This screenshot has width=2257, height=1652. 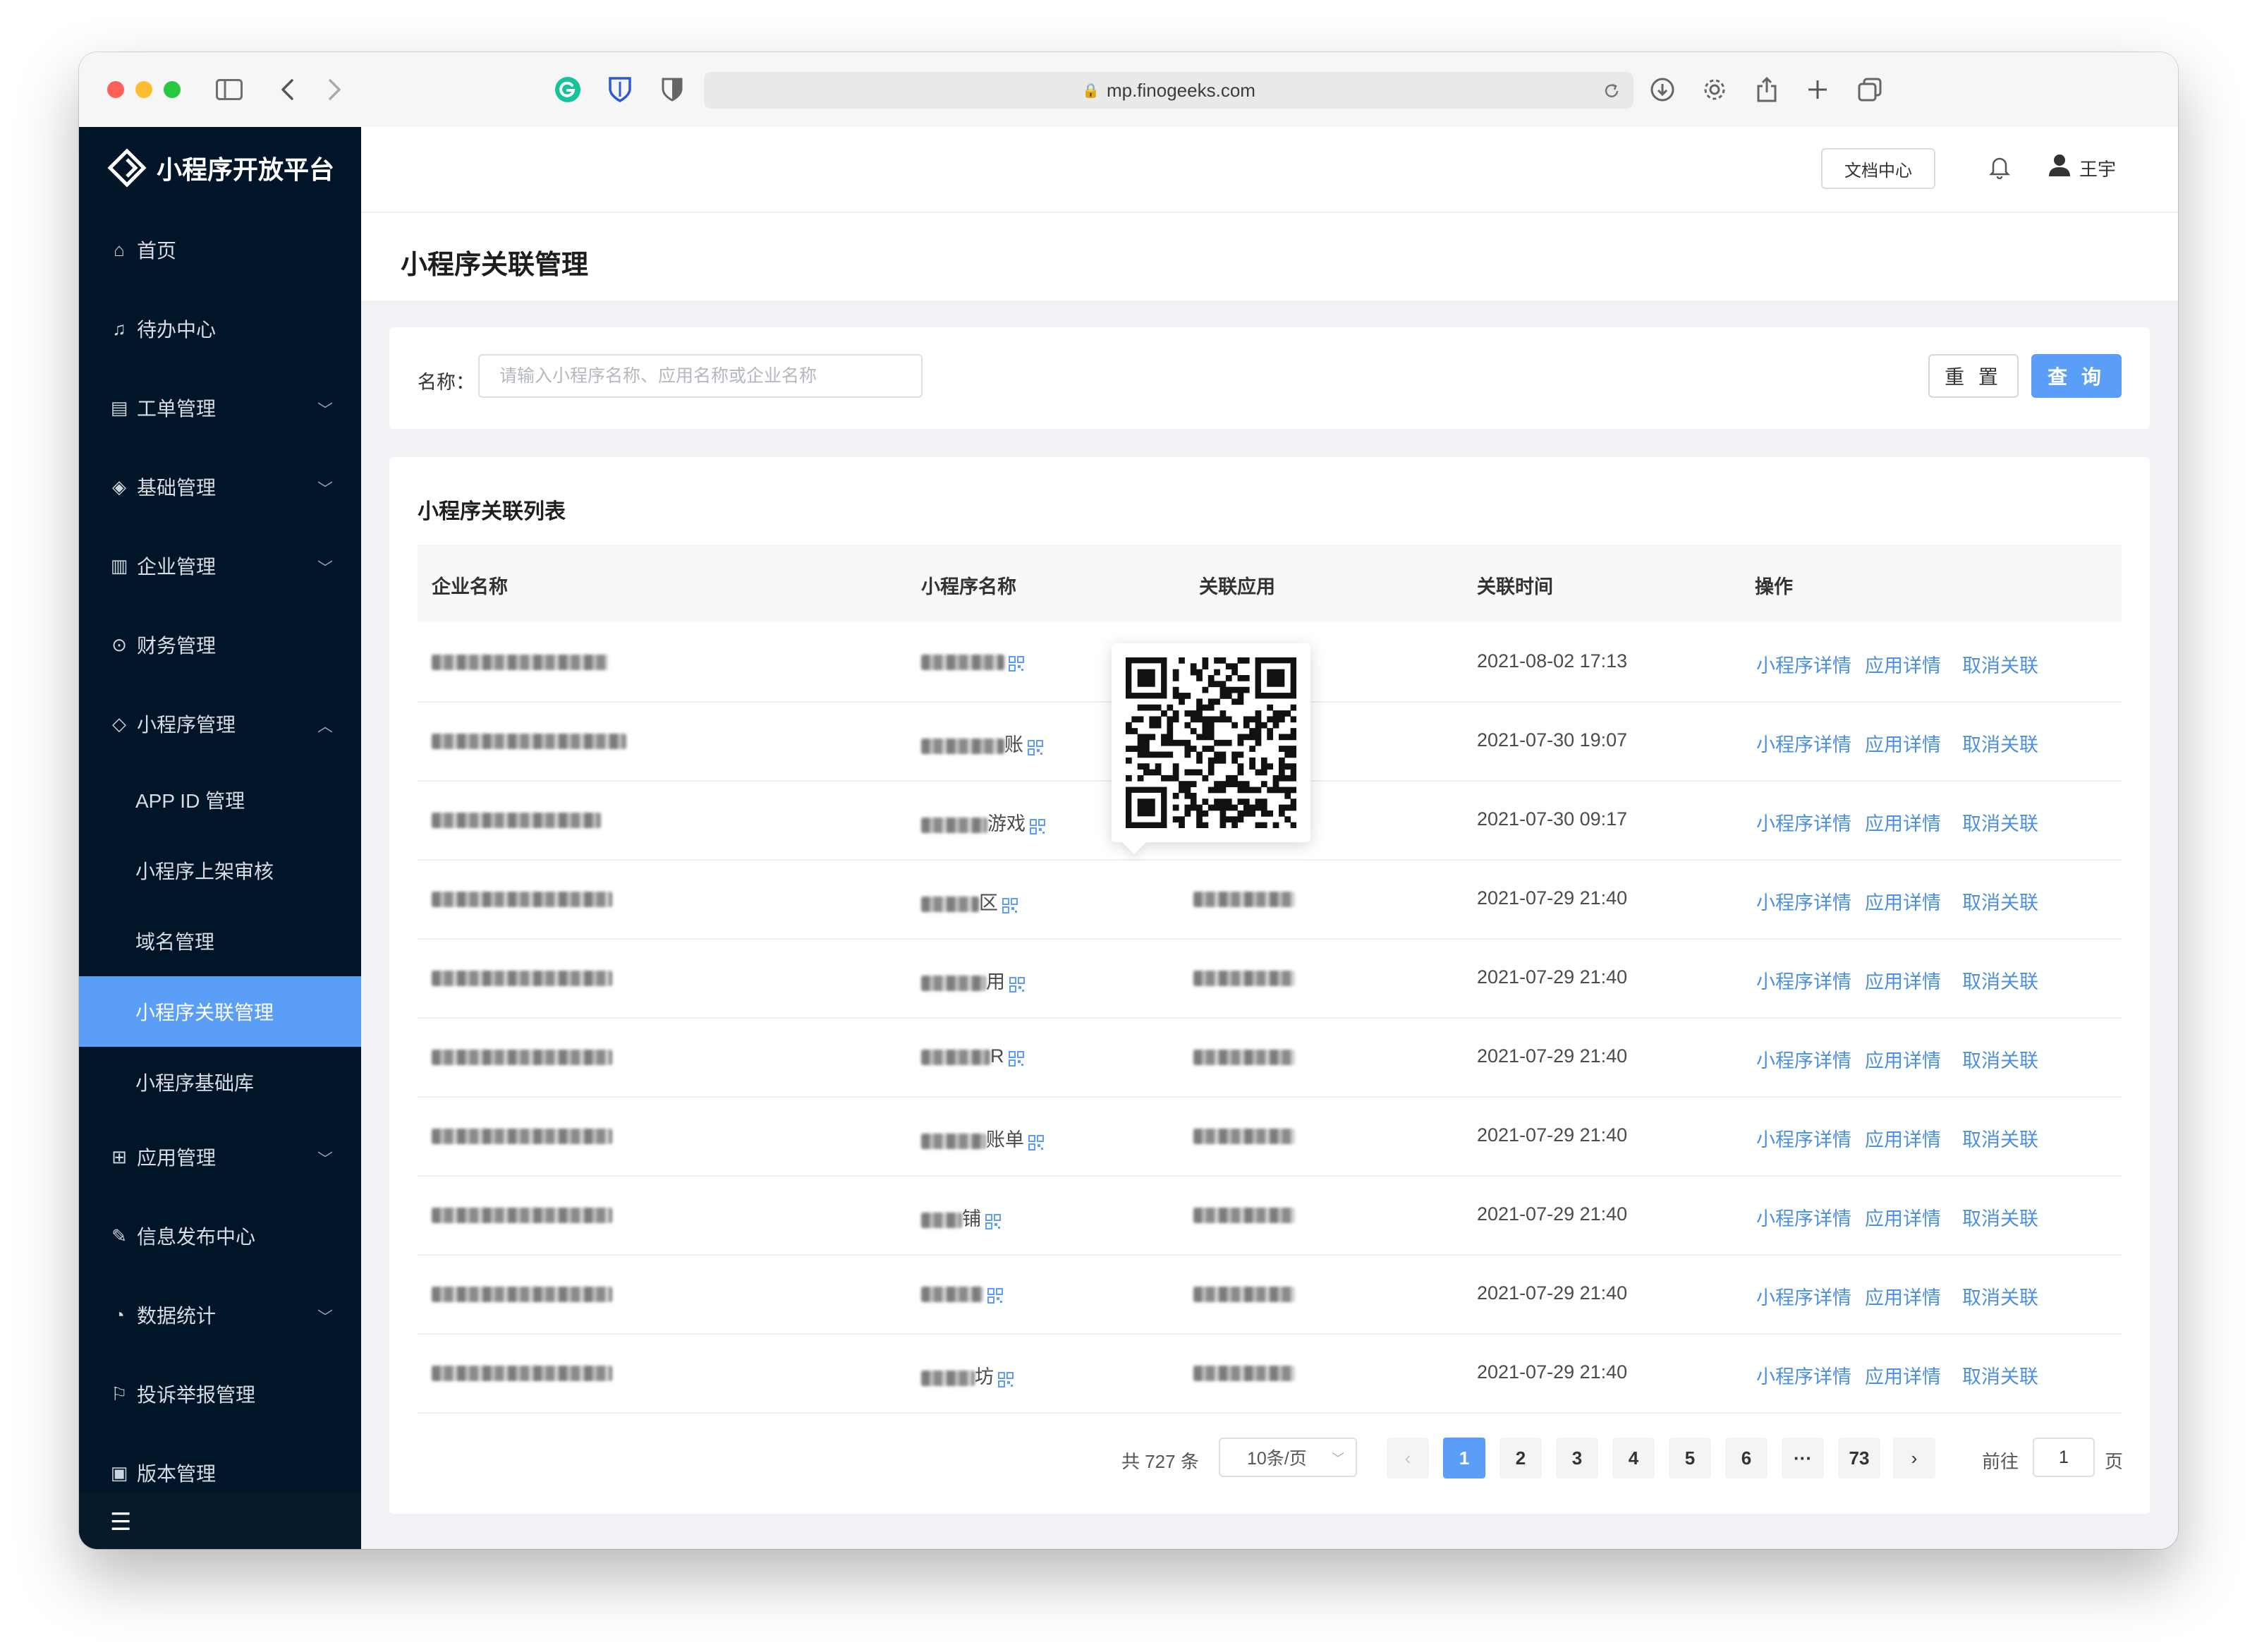 I want to click on prev-page-button: ‹, so click(x=1408, y=1458).